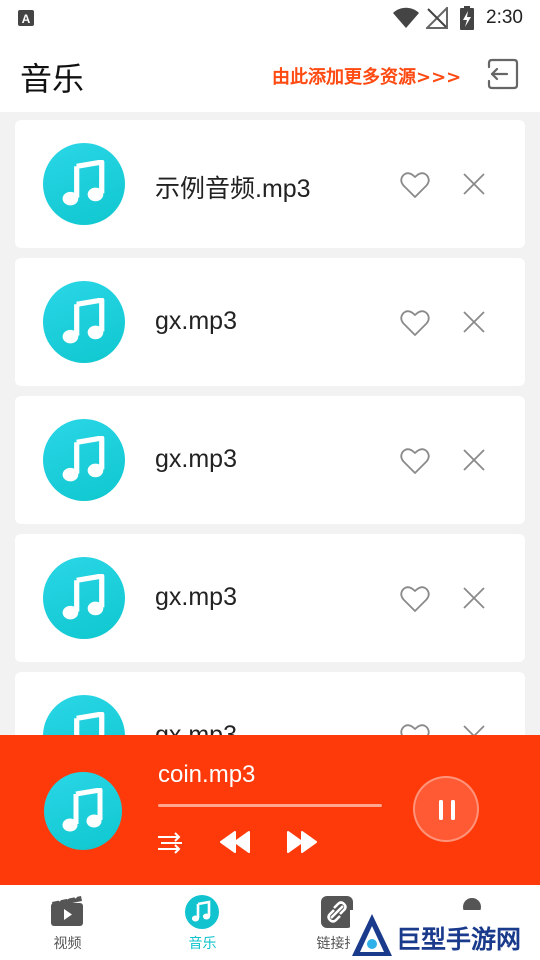  I want to click on previous-icon, so click(235, 842).